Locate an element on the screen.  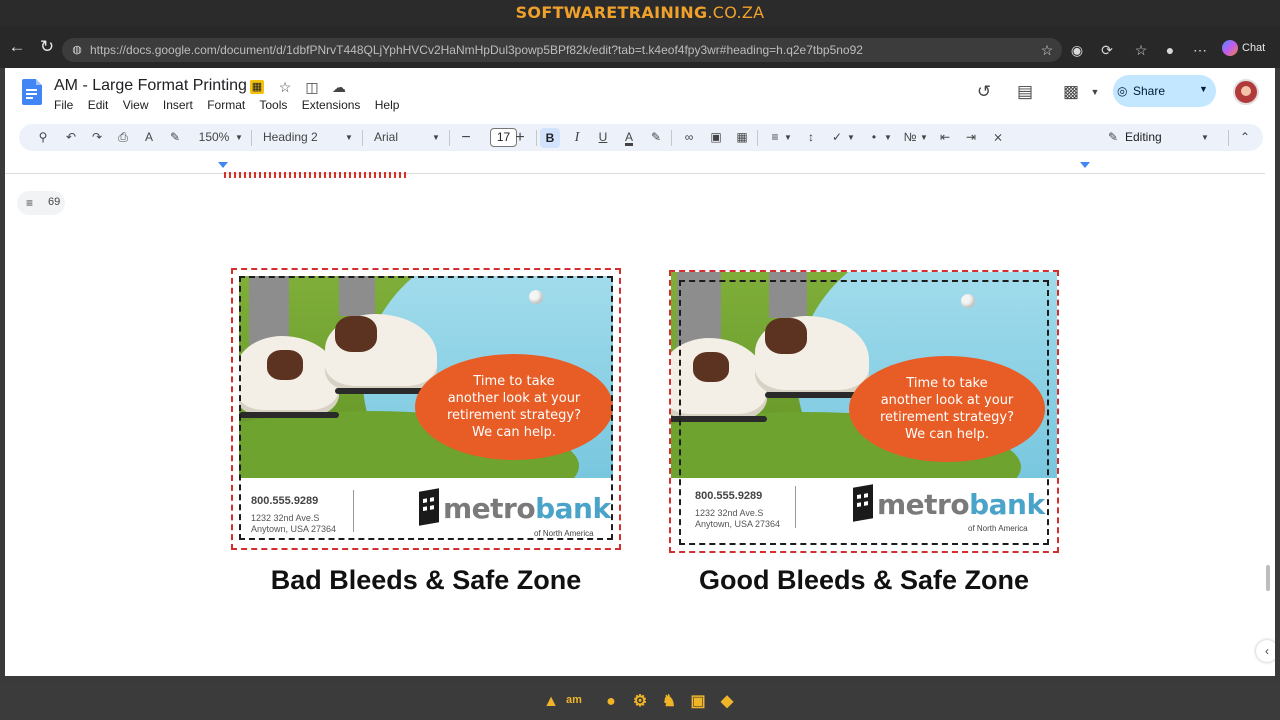
increase-font-icon: + is located at coordinates (520, 137).